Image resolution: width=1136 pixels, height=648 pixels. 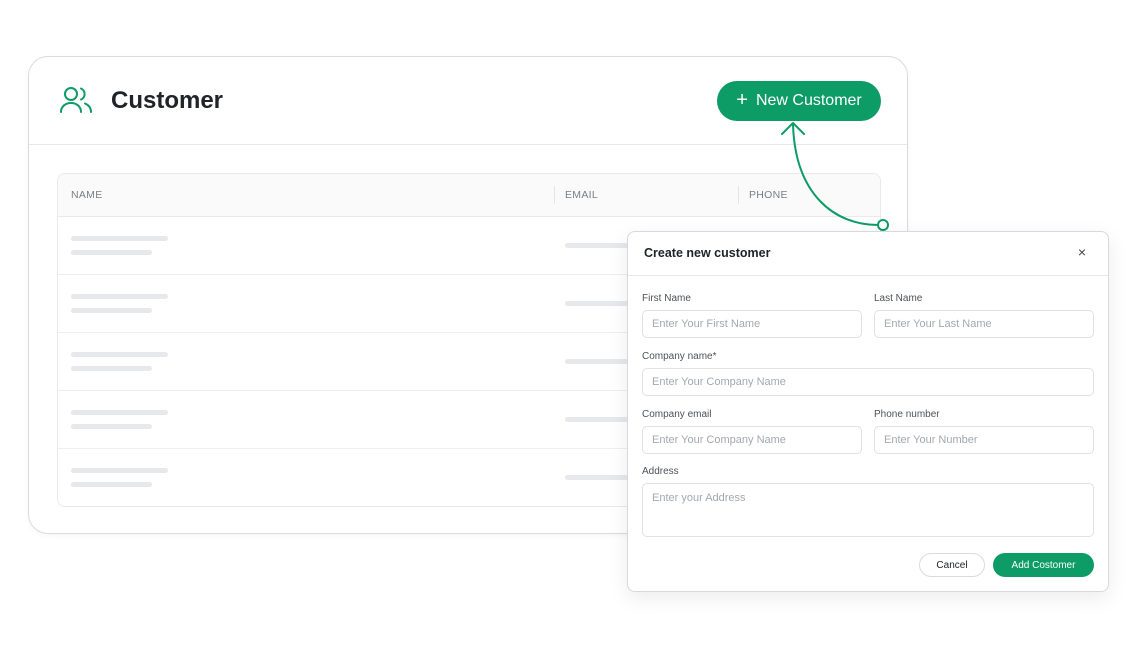 I want to click on modal-title: Create new customer, so click(x=707, y=253).